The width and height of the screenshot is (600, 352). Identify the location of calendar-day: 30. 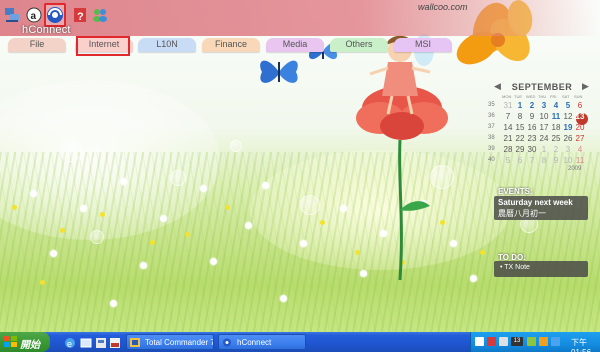
(532, 150).